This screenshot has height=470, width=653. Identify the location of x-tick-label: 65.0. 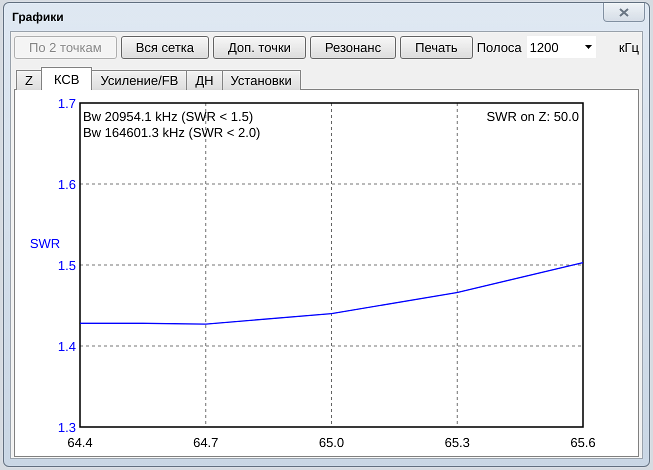
(331, 442).